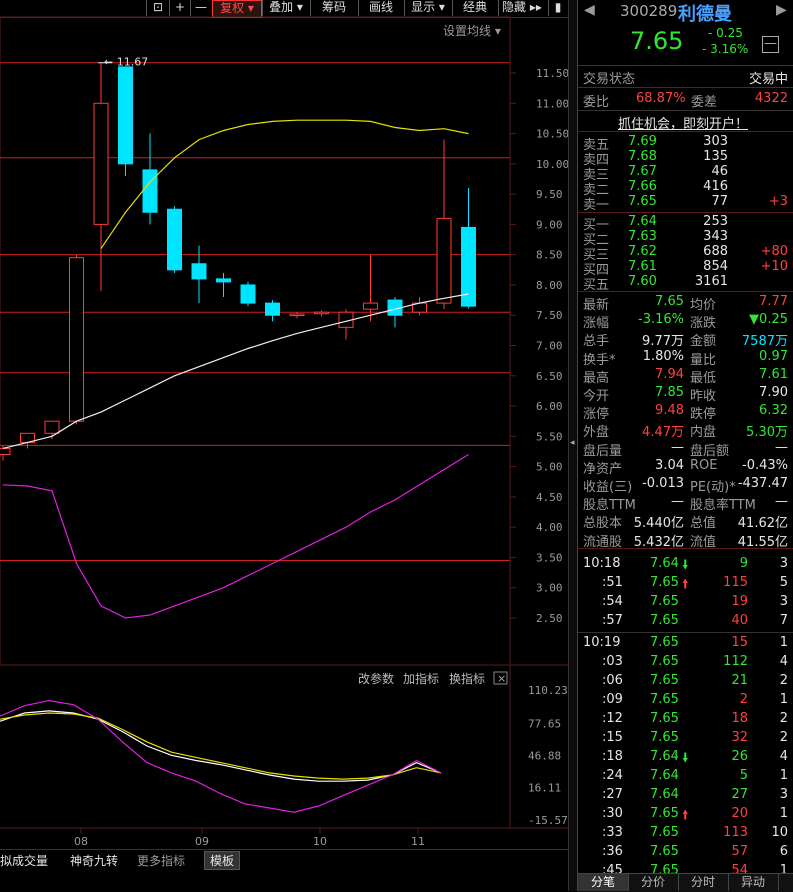 The image size is (793, 892). Describe the element at coordinates (663, 356) in the screenshot. I see `stat-value: 1.80%` at that location.